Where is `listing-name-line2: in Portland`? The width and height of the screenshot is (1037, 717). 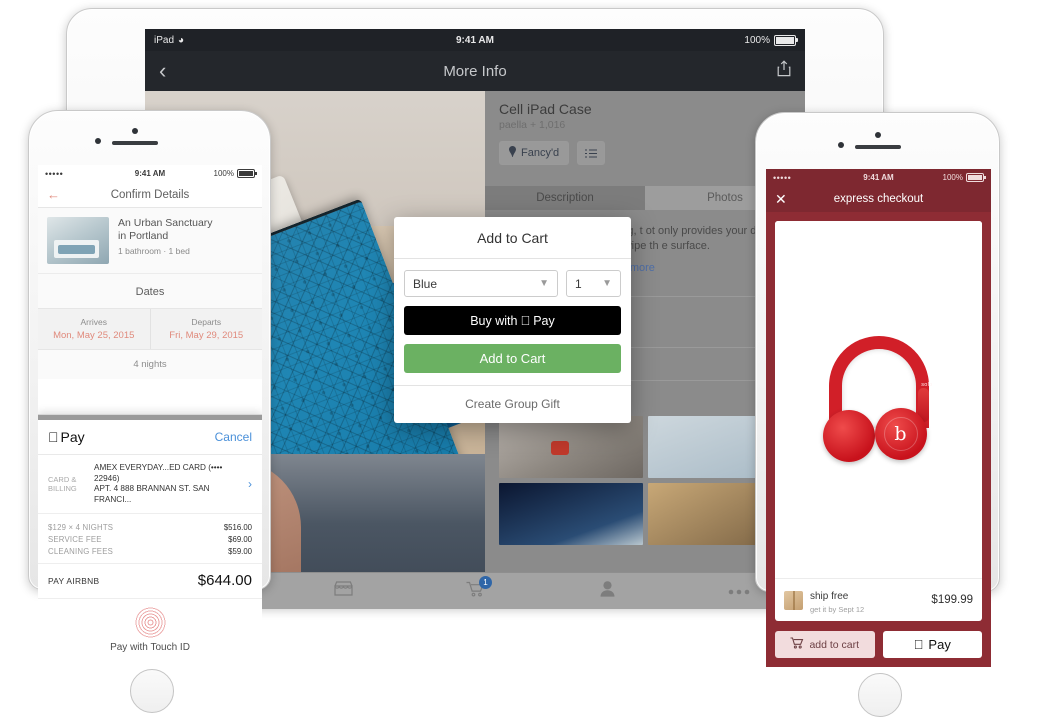
listing-name-line2: in Portland is located at coordinates (143, 236).